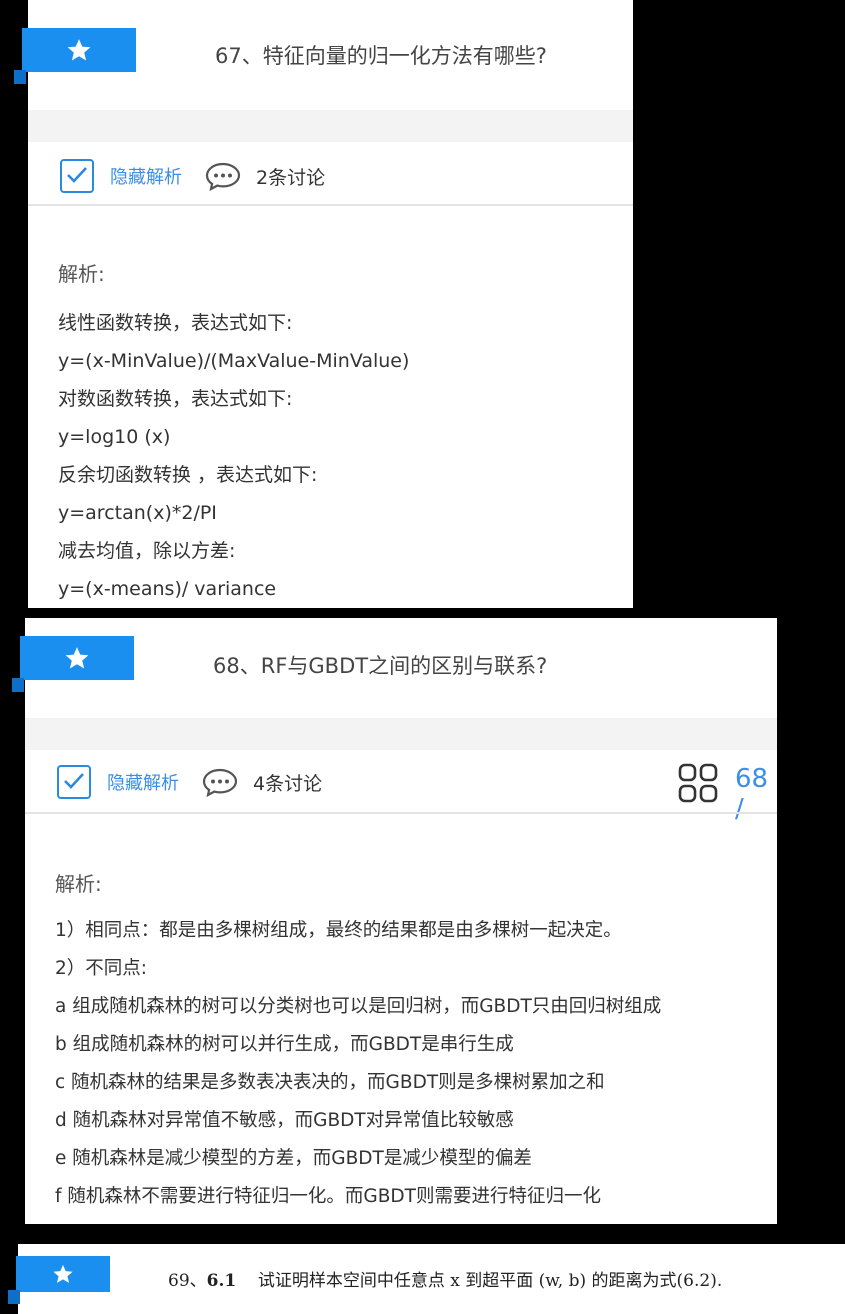  Describe the element at coordinates (358, 1006) in the screenshot. I see `analysis-line: a 组成随机森林的树可以分类树也可以是回归树，而GBDT只由回归树组成` at that location.